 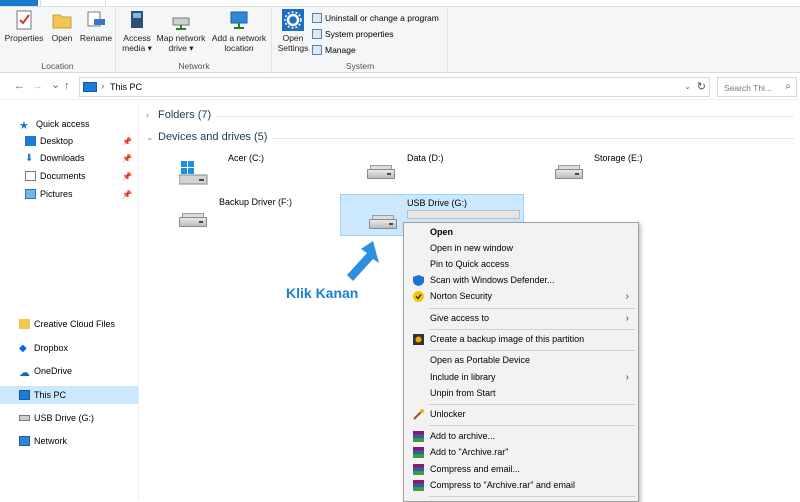 What do you see at coordinates (521, 414) in the screenshot?
I see `menu-item-unlocker: Unlocker` at bounding box center [521, 414].